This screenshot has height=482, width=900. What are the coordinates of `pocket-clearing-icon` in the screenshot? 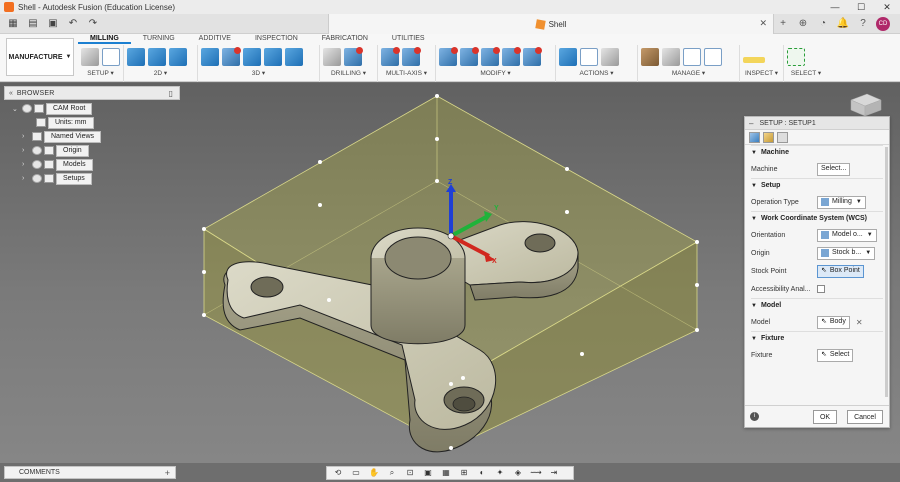 It's located at (231, 56).